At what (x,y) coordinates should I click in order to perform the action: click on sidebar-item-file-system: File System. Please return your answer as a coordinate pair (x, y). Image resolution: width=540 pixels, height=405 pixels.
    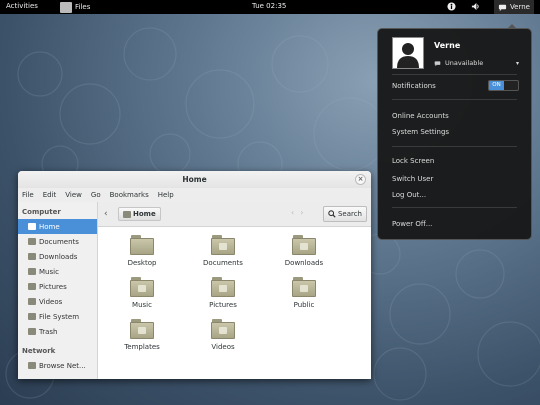
    Looking at the image, I should click on (57, 316).